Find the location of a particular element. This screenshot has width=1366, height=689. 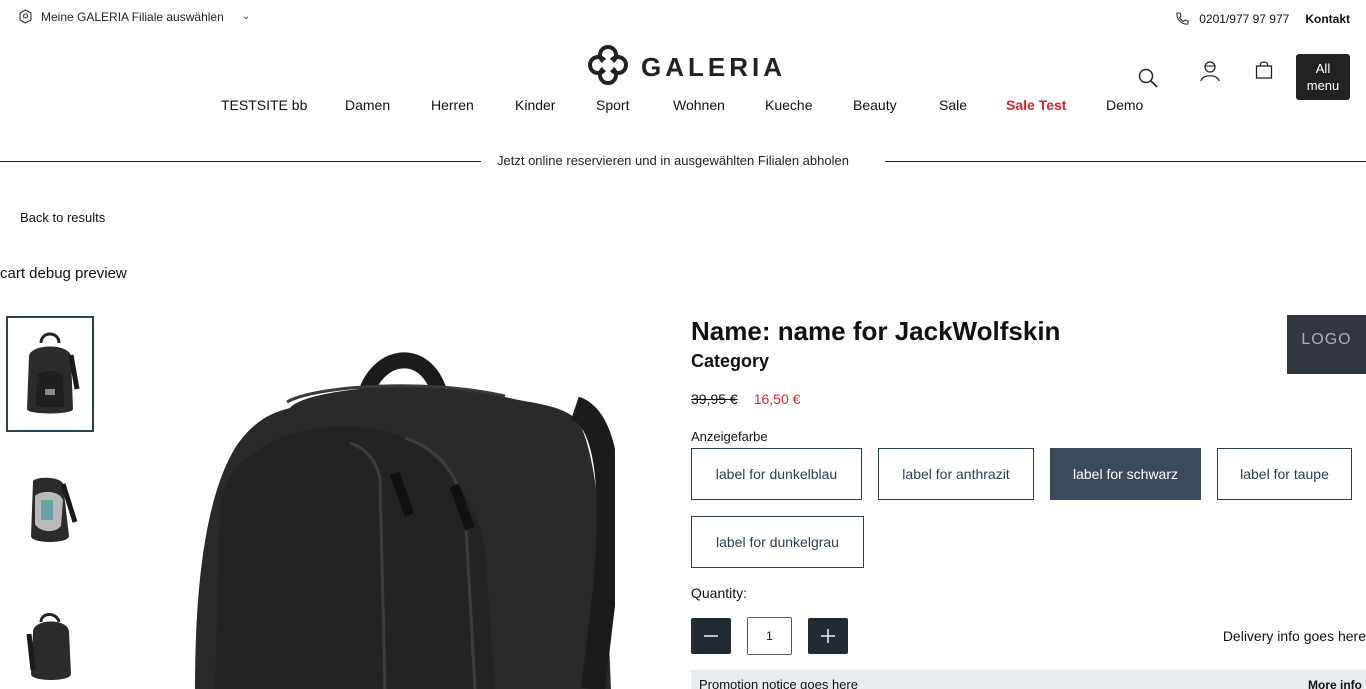

nav-item-kinder: Kinder is located at coordinates (535, 105).